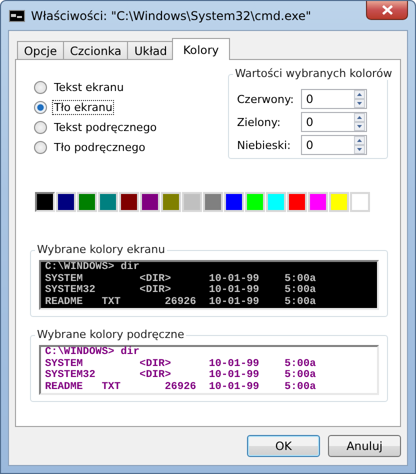  What do you see at coordinates (110, 334) in the screenshot?
I see `group-title: Wybrane kolory podręczne` at bounding box center [110, 334].